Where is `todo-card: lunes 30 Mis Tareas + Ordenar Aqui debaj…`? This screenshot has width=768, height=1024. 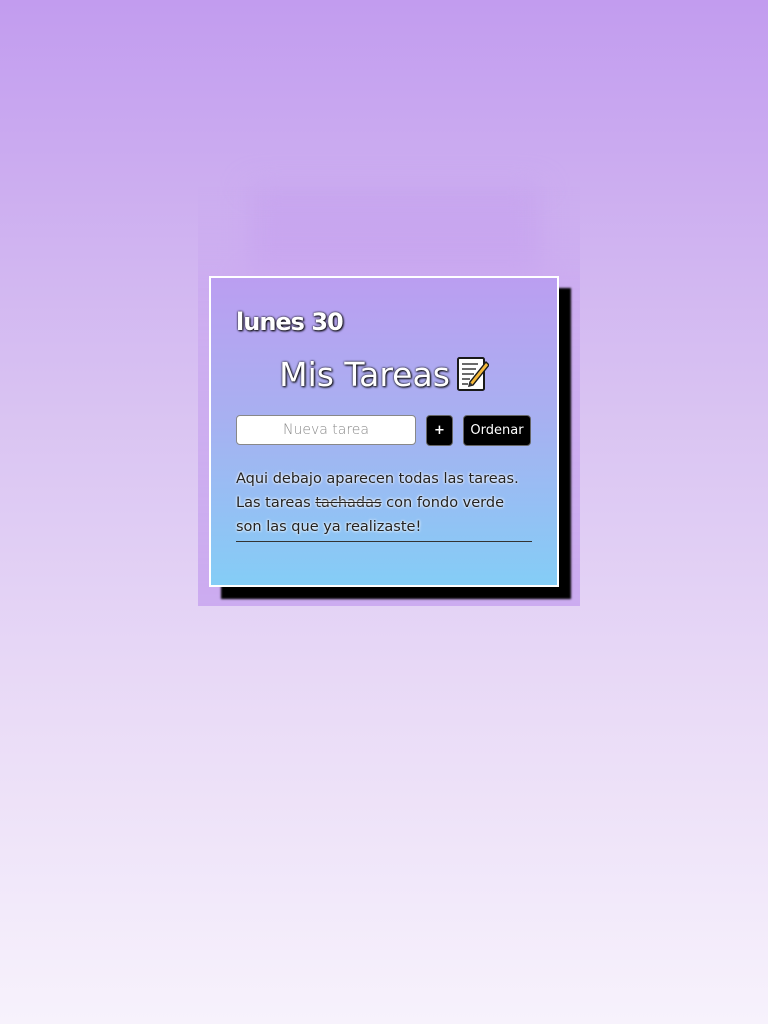
todo-card: lunes 30 Mis Tareas + Ordenar Aqui debaj… is located at coordinates (384, 431).